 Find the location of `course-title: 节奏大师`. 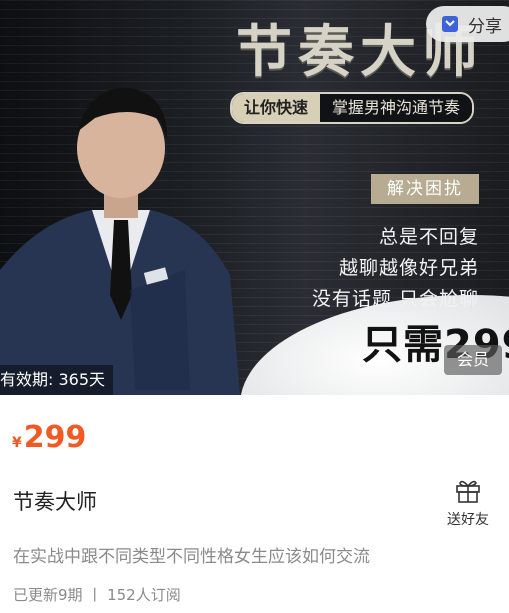

course-title: 节奏大师 is located at coordinates (55, 502).